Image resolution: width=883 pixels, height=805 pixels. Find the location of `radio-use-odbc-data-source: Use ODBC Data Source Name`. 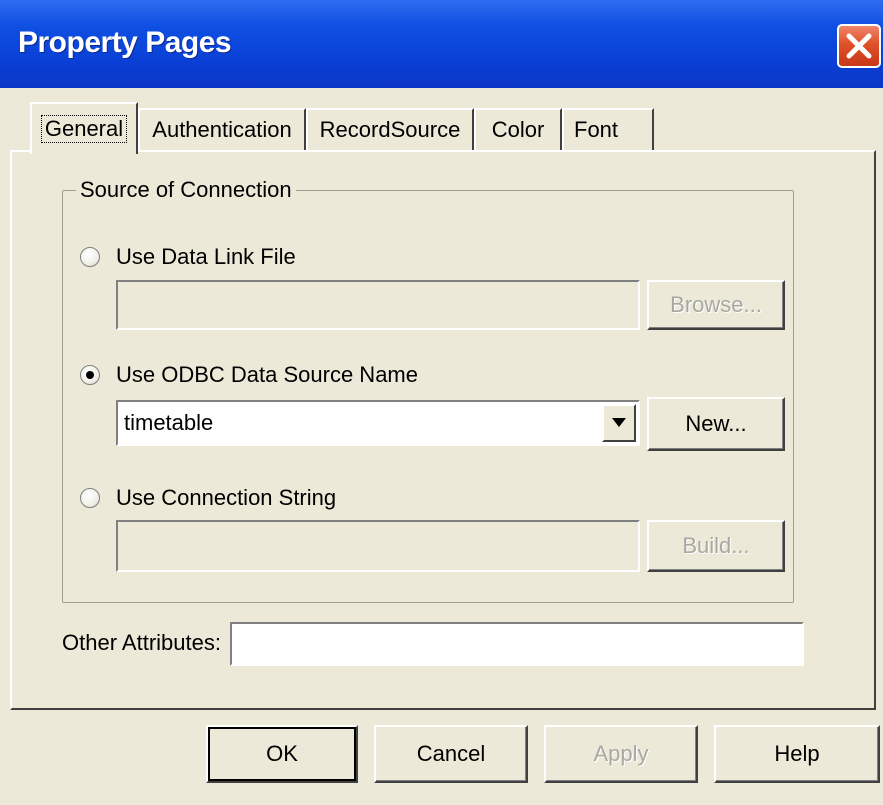

radio-use-odbc-data-source: Use ODBC Data Source Name is located at coordinates (249, 375).